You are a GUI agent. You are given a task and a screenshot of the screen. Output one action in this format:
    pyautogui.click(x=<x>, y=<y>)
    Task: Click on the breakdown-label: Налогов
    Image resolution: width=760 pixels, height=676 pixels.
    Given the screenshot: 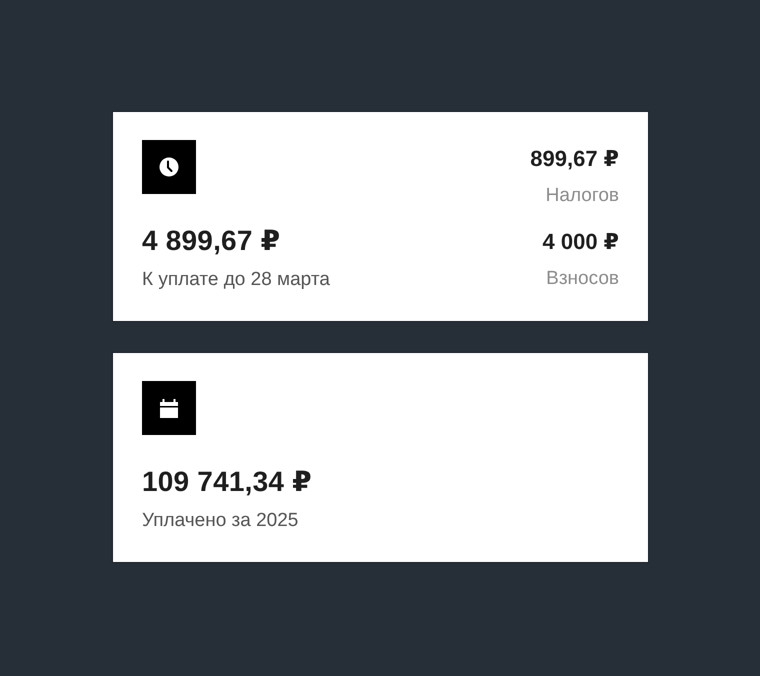 What is the action you would take?
    pyautogui.click(x=582, y=196)
    